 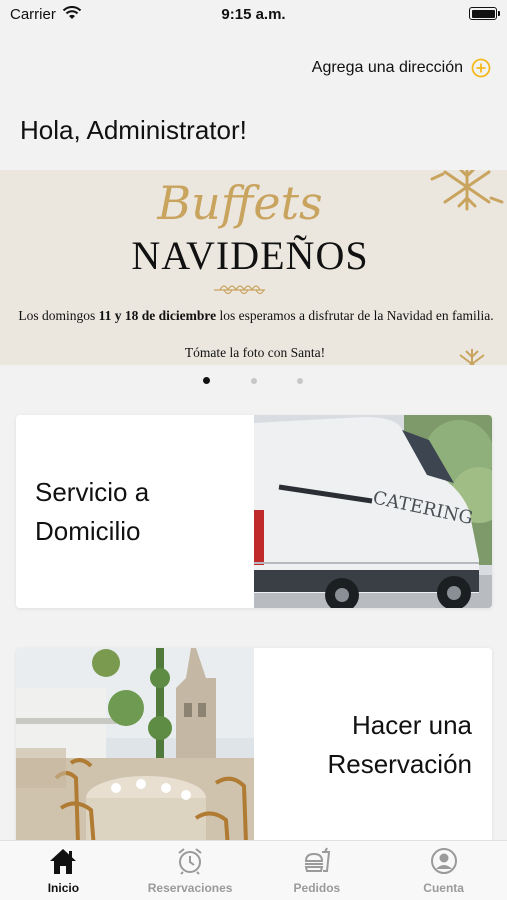 I want to click on home-icon, so click(x=63, y=861).